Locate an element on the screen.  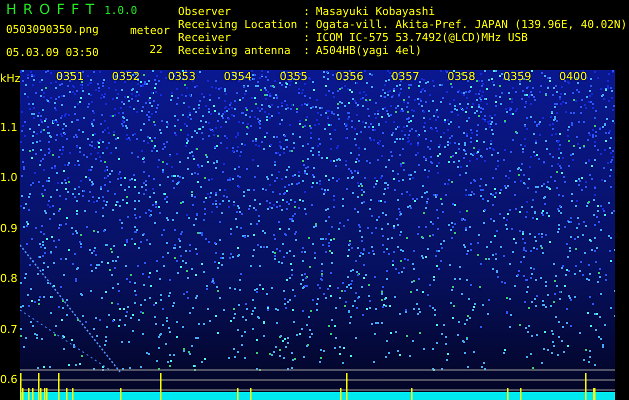
timestamp: 05.03.09 03:50 is located at coordinates (53, 52).